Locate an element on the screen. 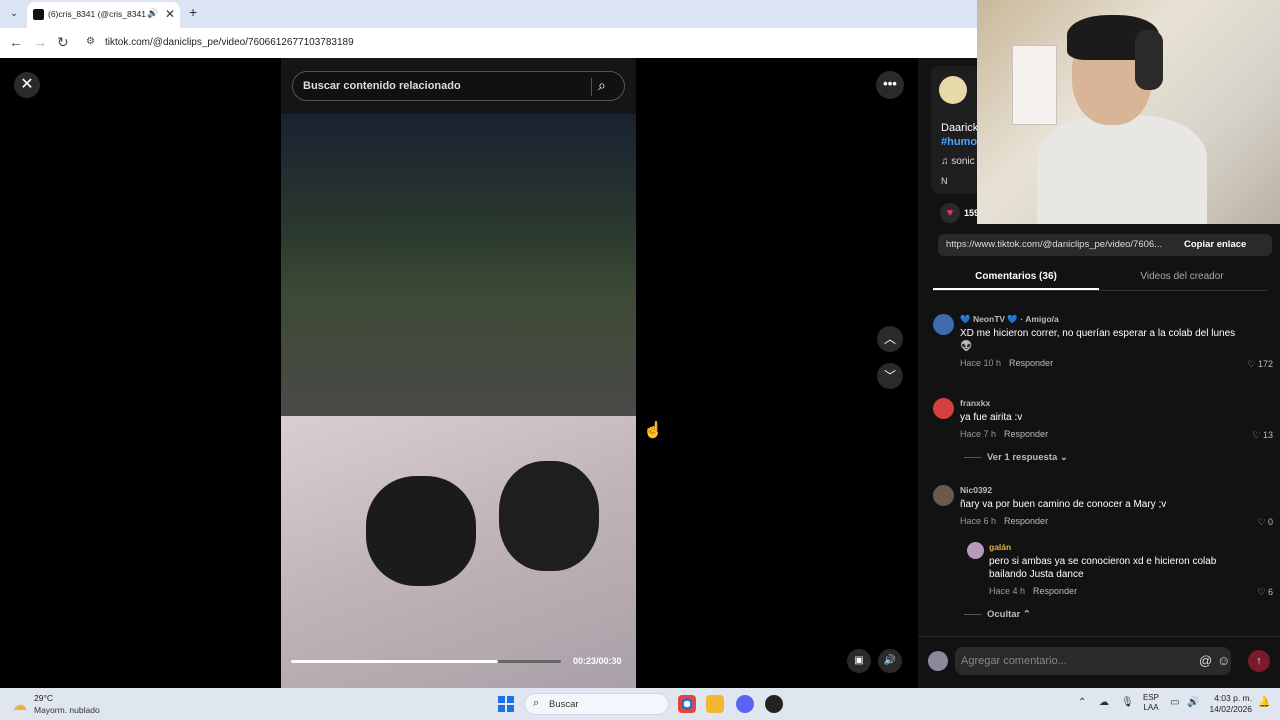 The width and height of the screenshot is (1280, 720). comment-like: ♡ 6 is located at coordinates (1265, 592).